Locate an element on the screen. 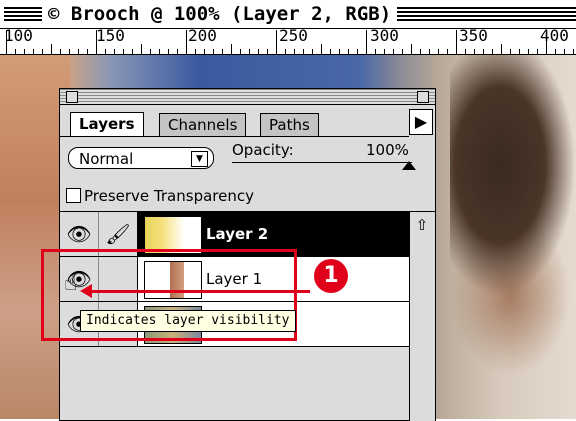 The image size is (576, 421). palette-tabs: Layers Channels Paths is located at coordinates (247, 121).